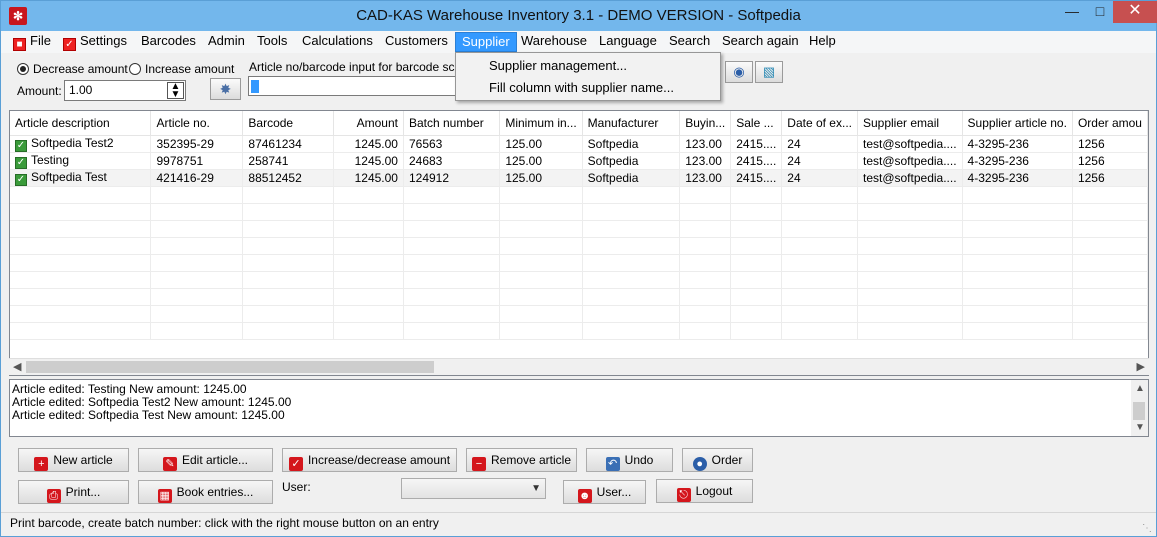 The image size is (1157, 537). I want to click on barcode-input-selection, so click(255, 86).